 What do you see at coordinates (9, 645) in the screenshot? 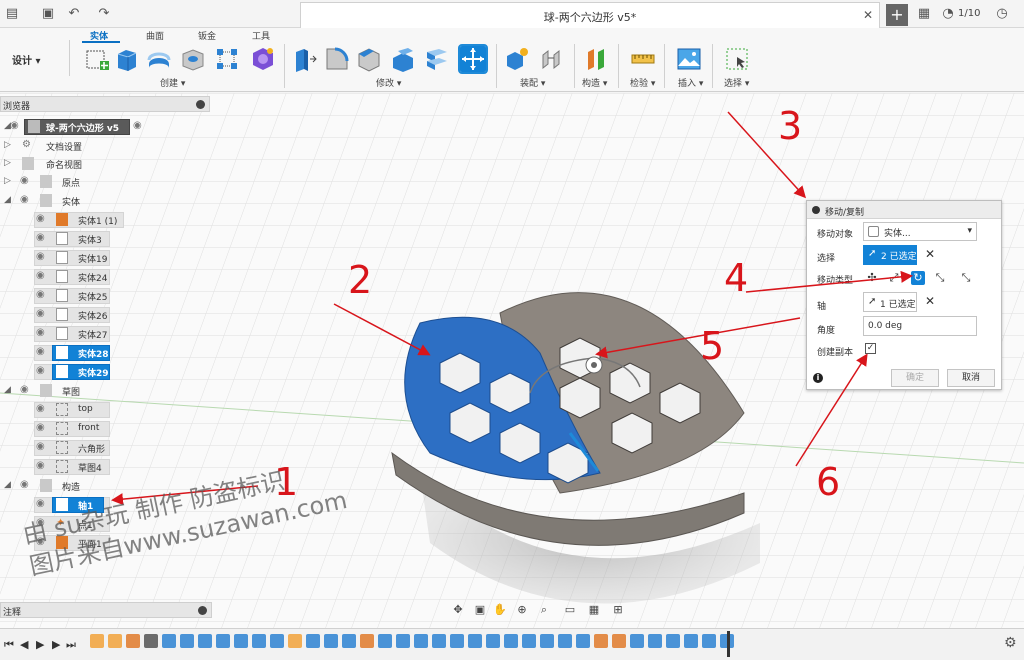
I see `go-to-start-icon: ⏮` at bounding box center [9, 645].